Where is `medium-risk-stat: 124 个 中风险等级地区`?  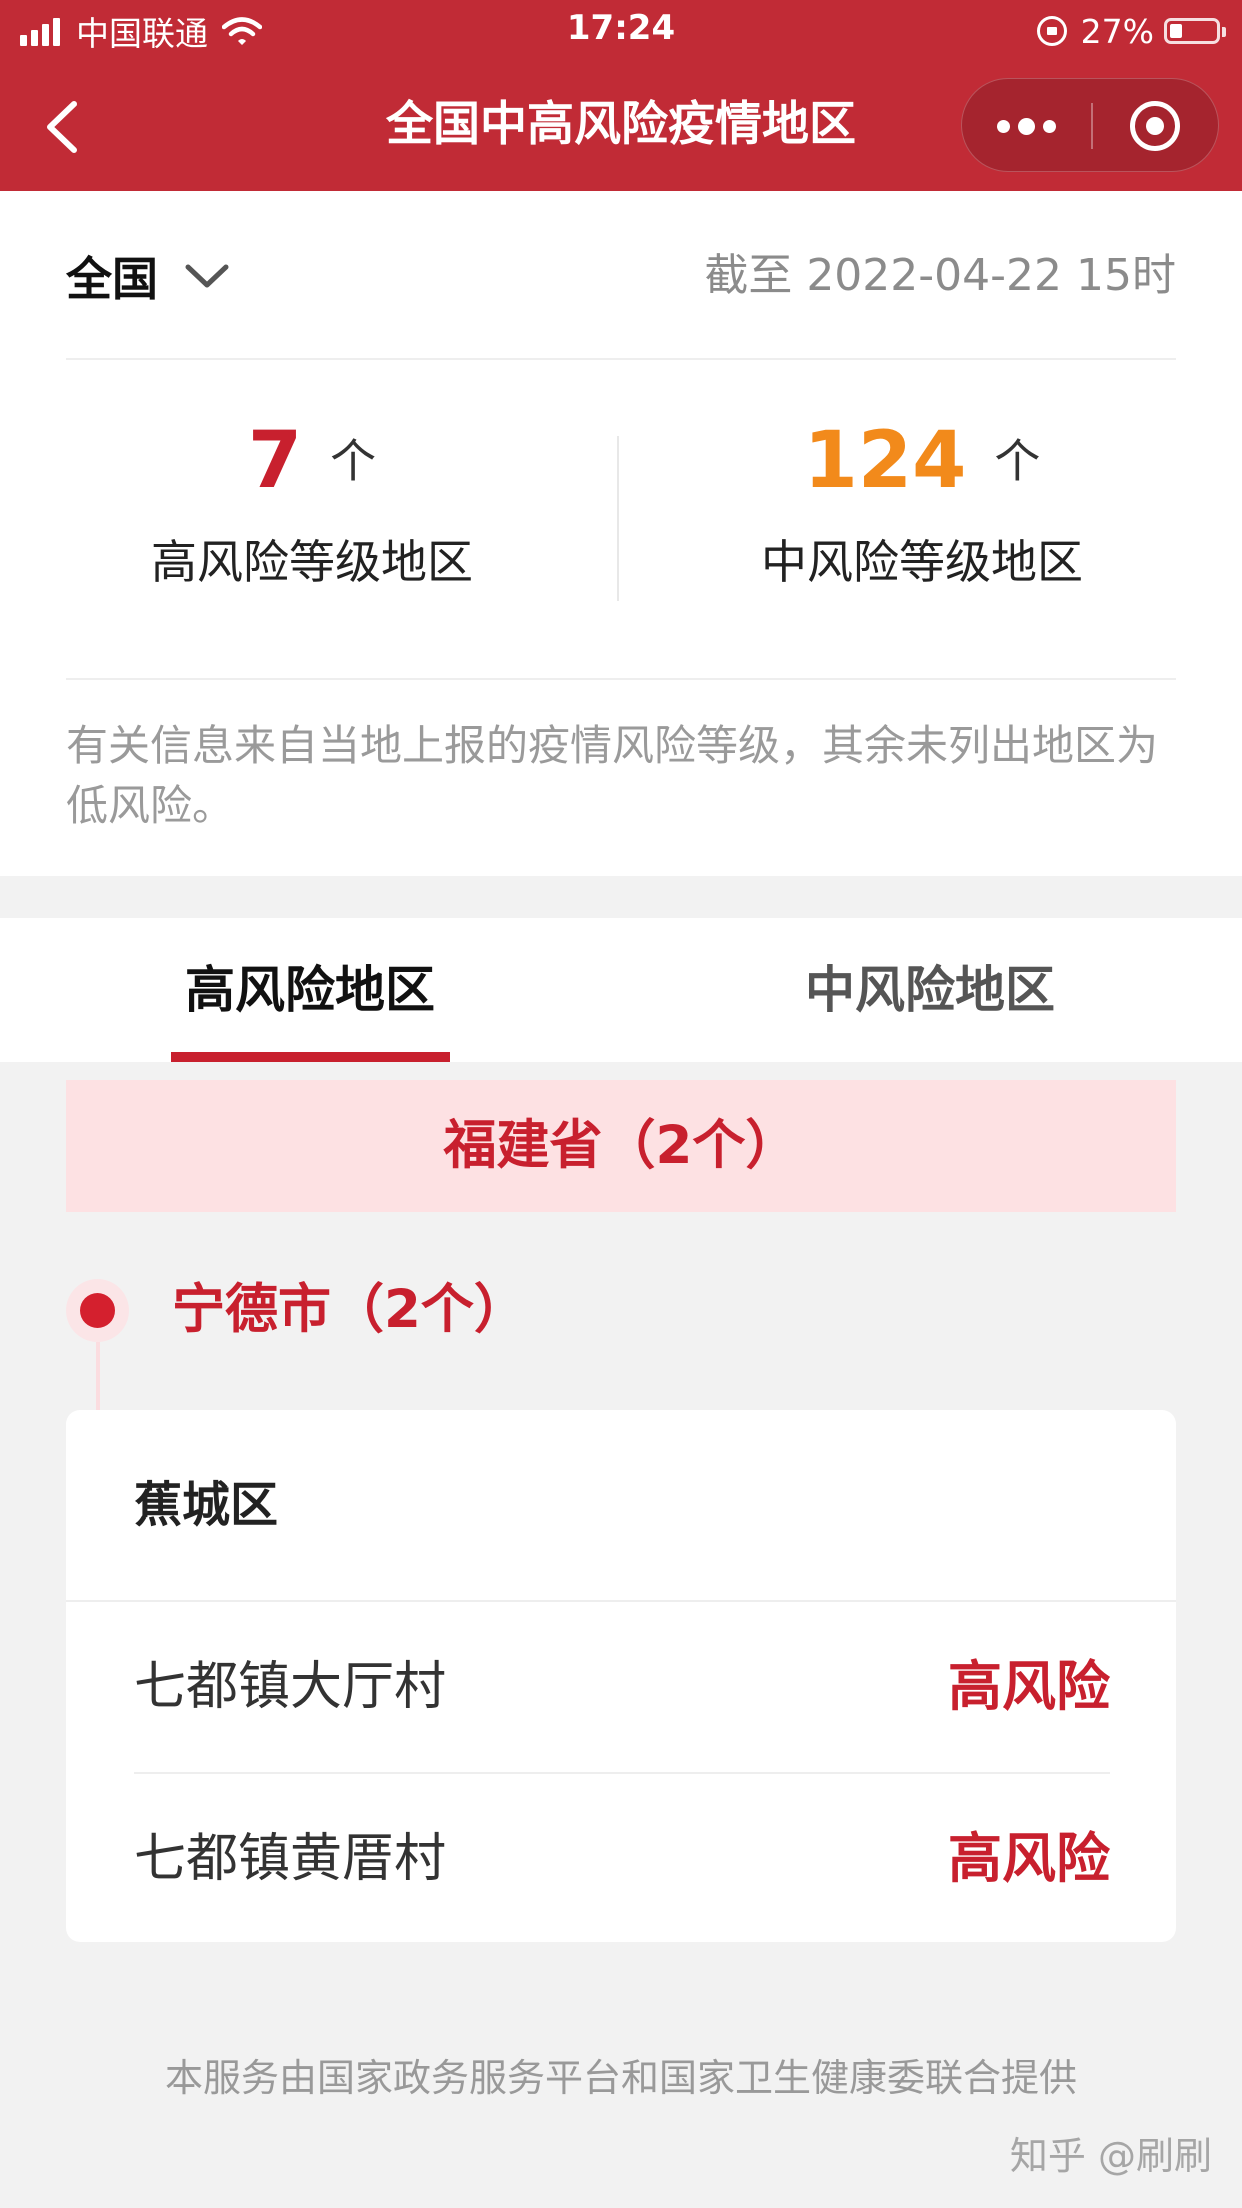
medium-risk-stat: 124 个 中风险等级地区 is located at coordinates (922, 504).